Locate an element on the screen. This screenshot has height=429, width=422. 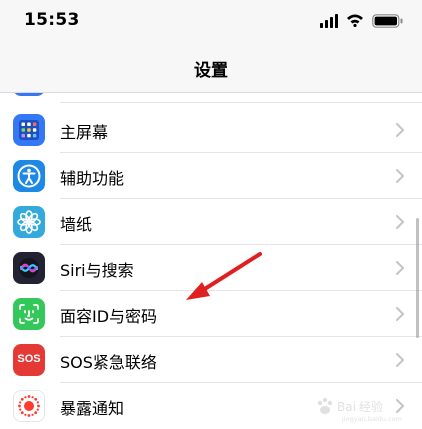
navigation-bar: 设置 is located at coordinates (211, 67).